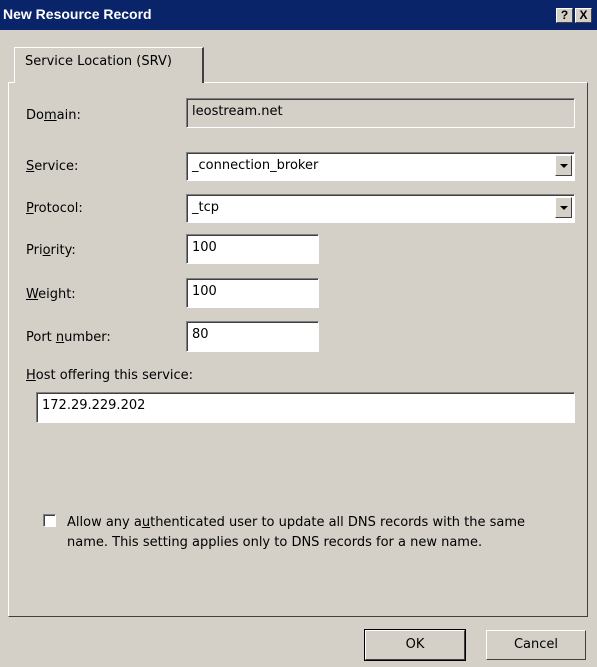 This screenshot has height=667, width=597. I want to click on domain-label: Domain:, so click(53, 115).